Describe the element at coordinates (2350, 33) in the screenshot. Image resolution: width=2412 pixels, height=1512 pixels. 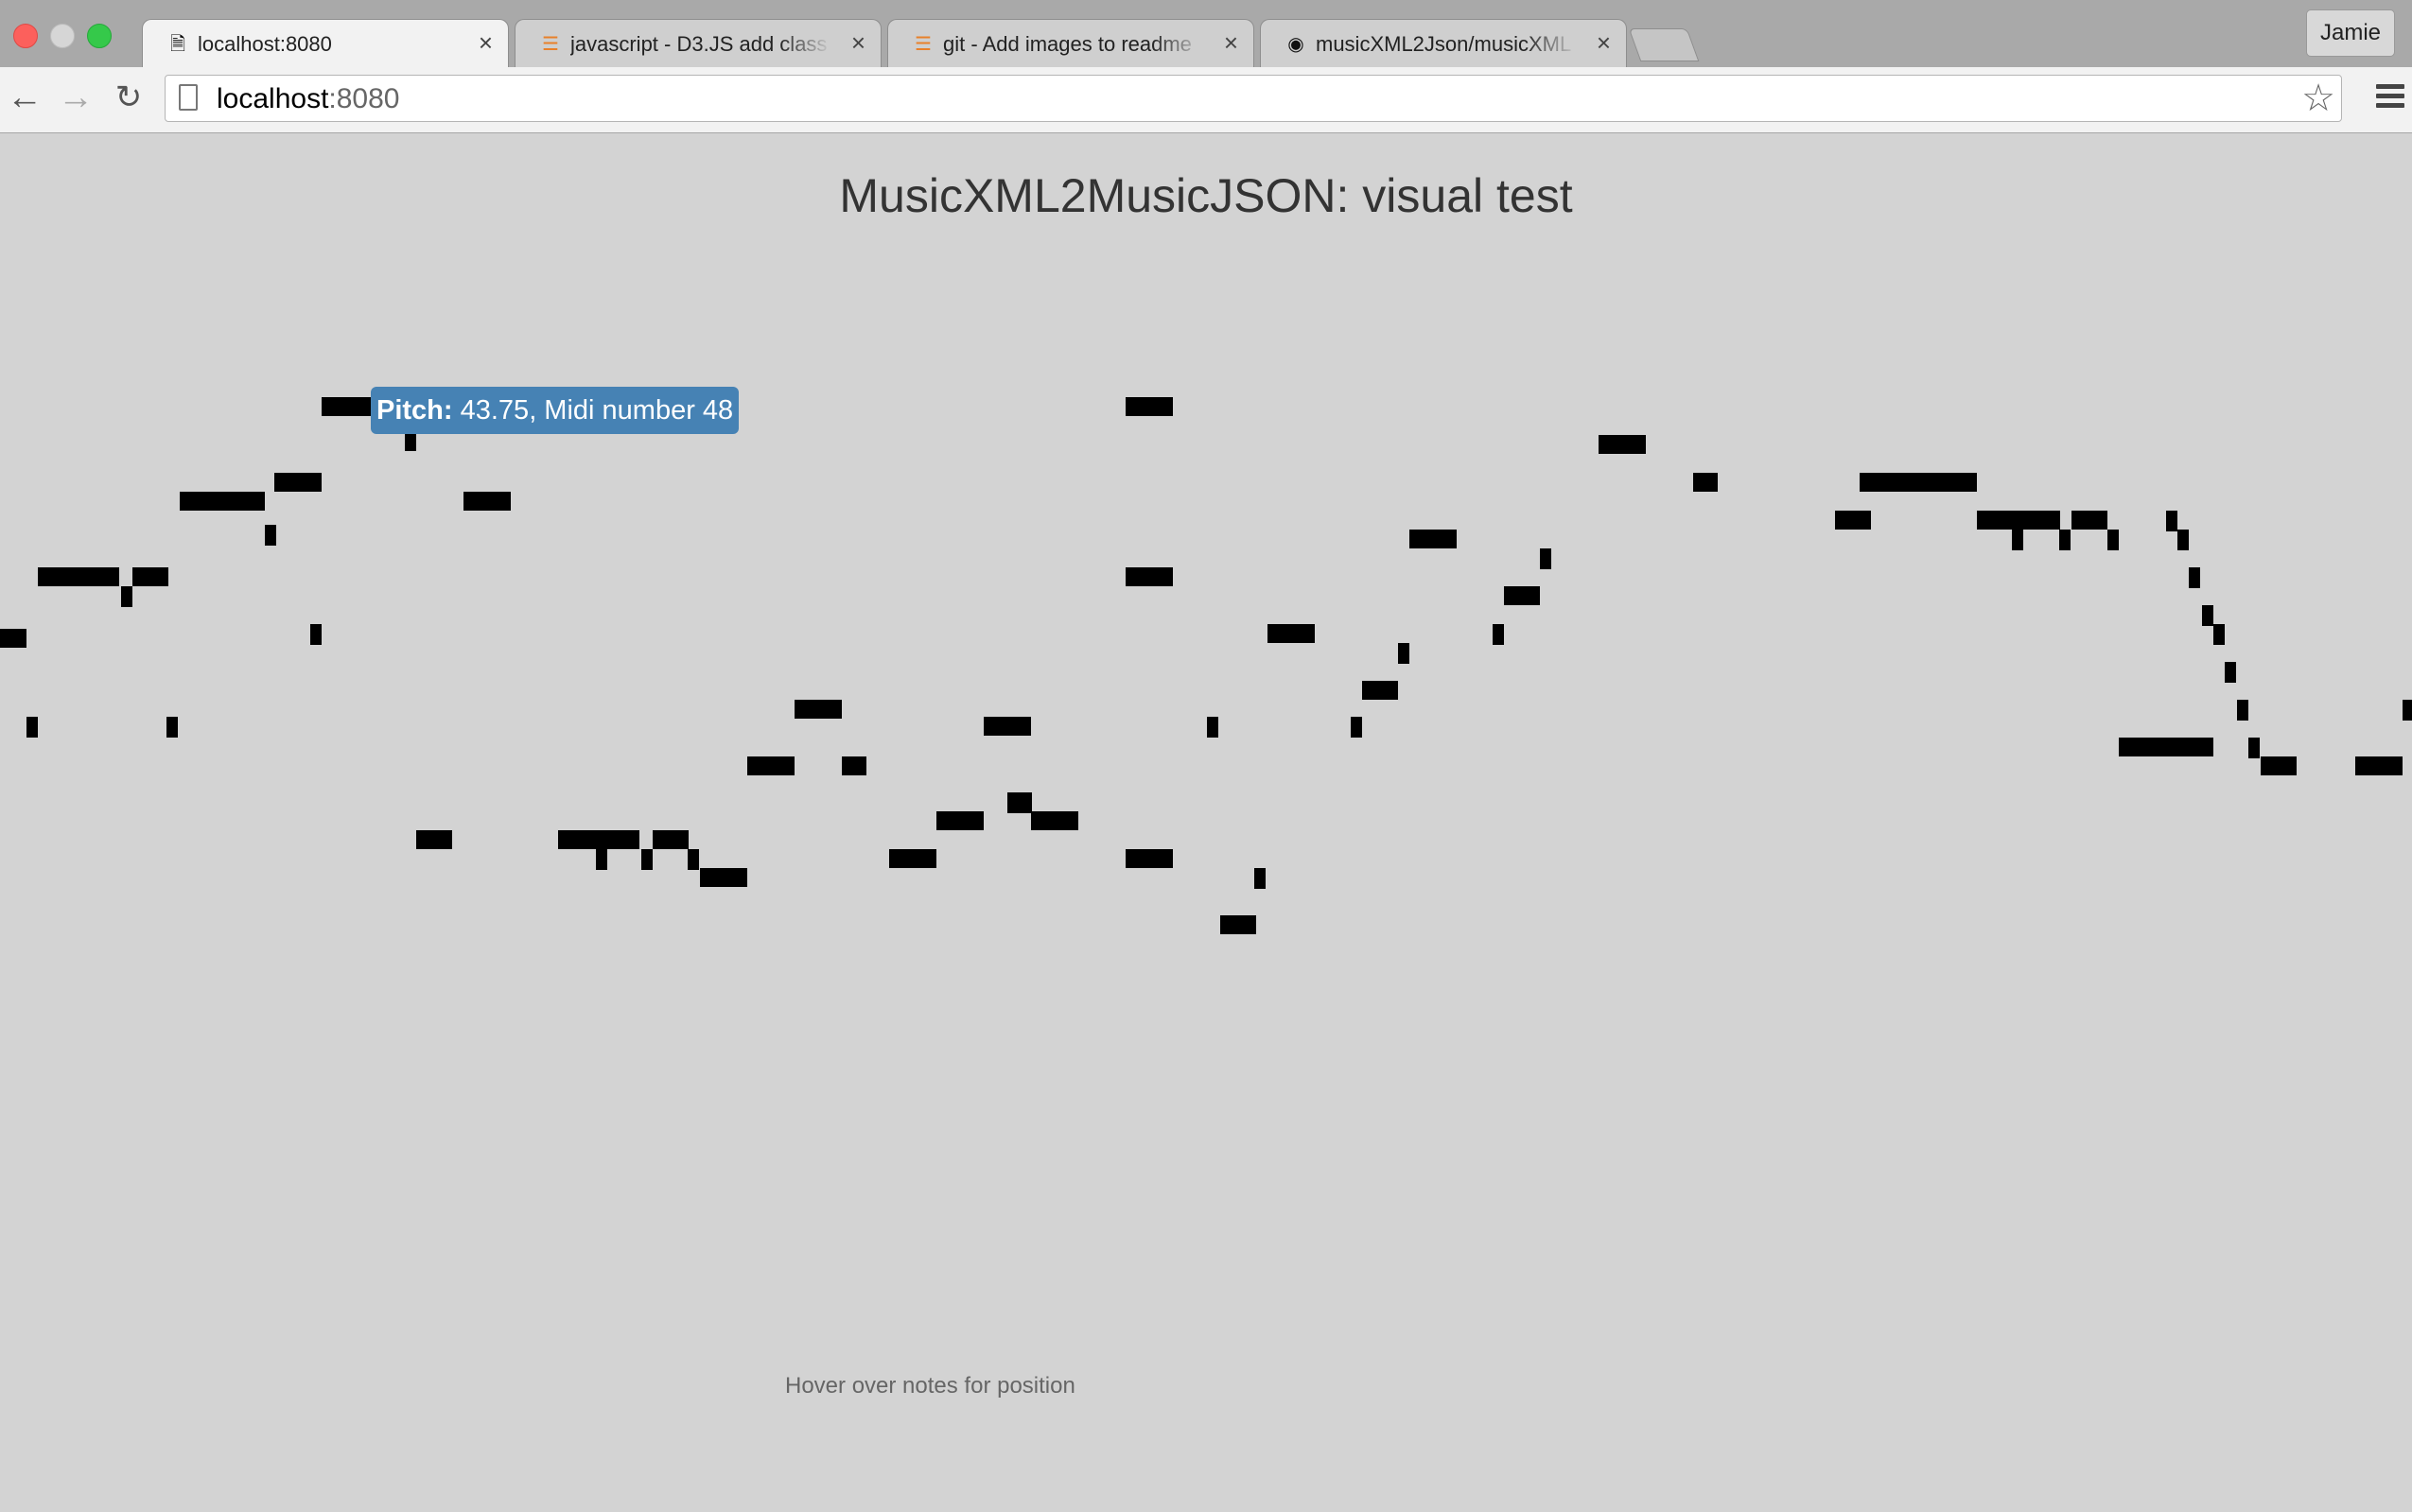
I see `profile-button: Jamie` at that location.